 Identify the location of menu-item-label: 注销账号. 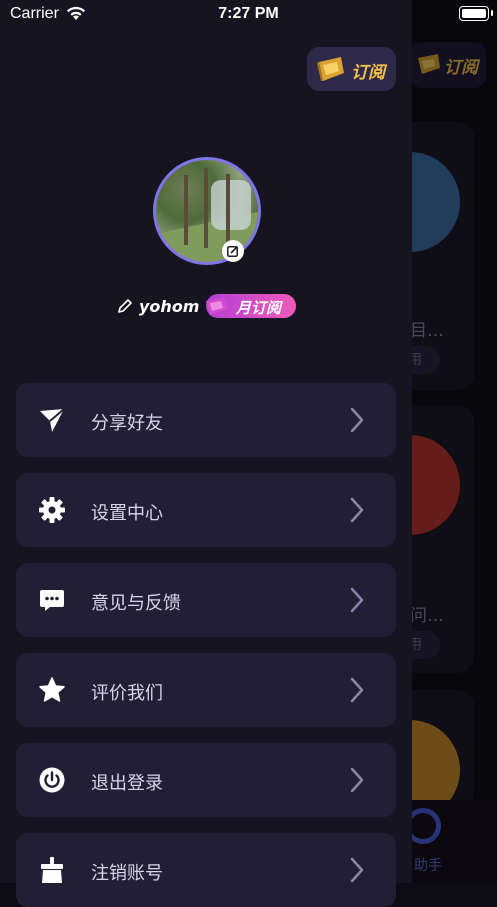
(127, 873).